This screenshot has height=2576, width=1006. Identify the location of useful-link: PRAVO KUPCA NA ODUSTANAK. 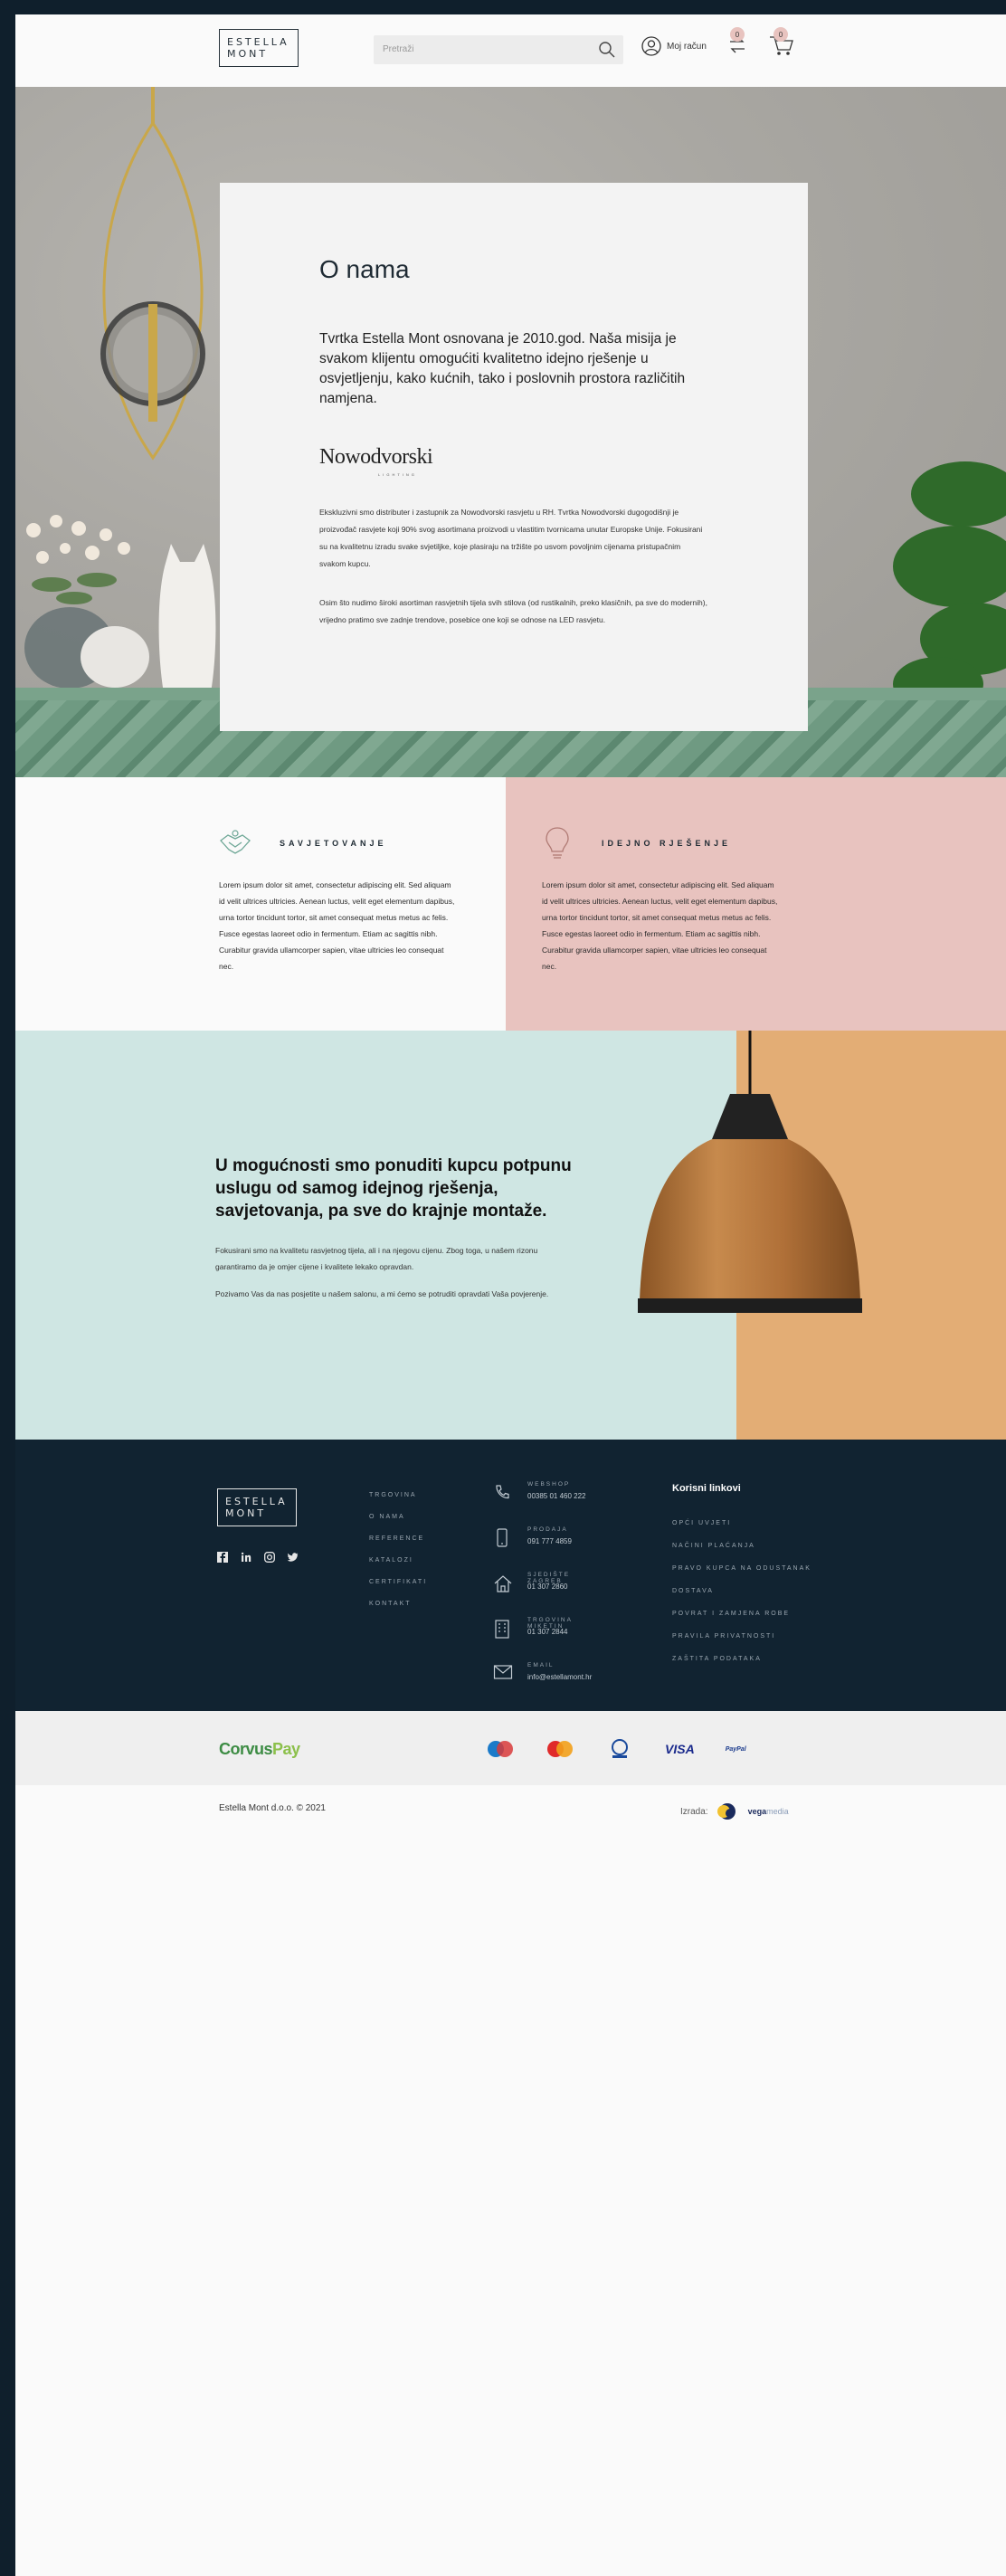
(741, 1569).